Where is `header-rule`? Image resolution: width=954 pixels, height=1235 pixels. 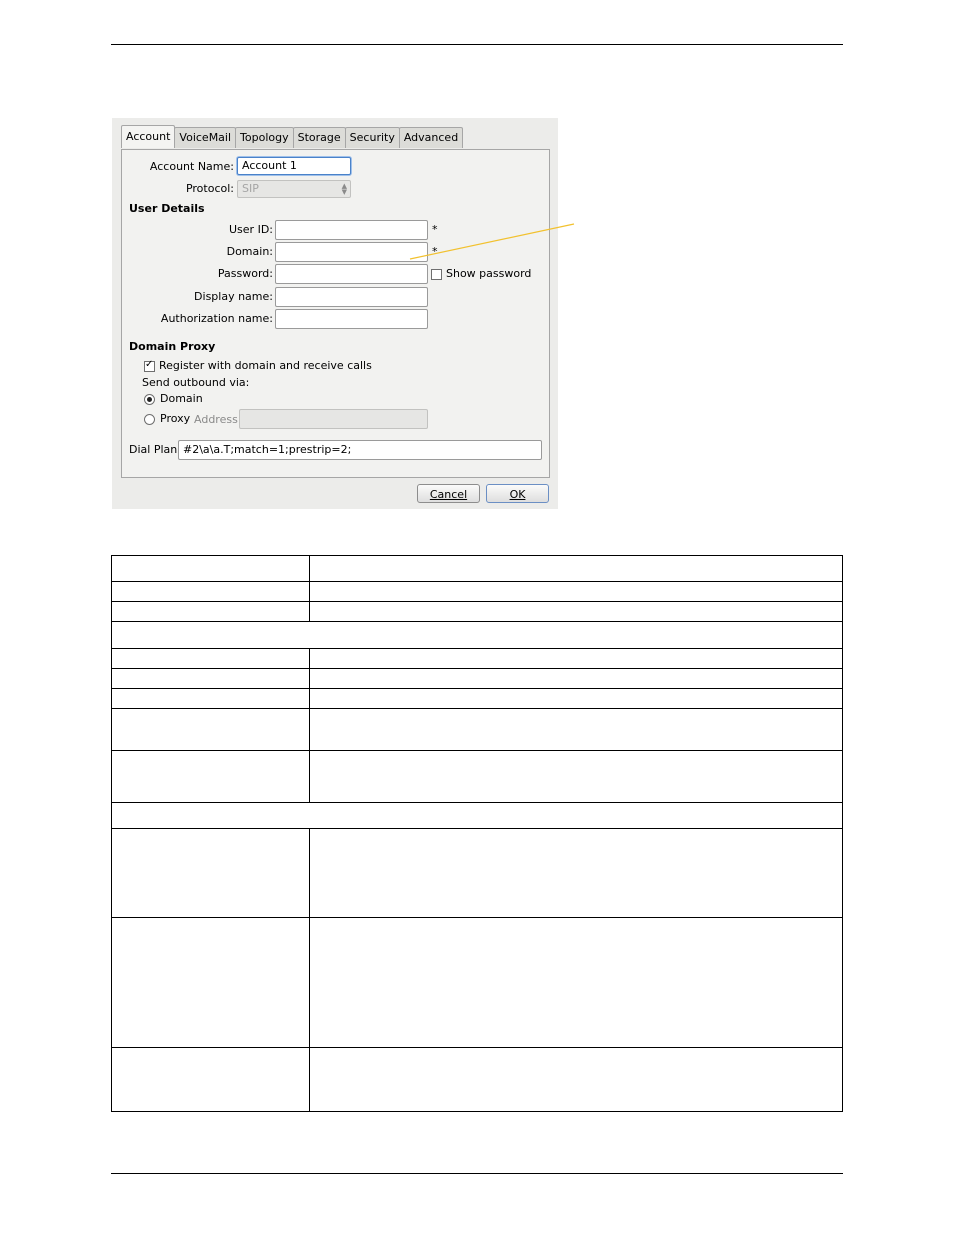
header-rule is located at coordinates (477, 44).